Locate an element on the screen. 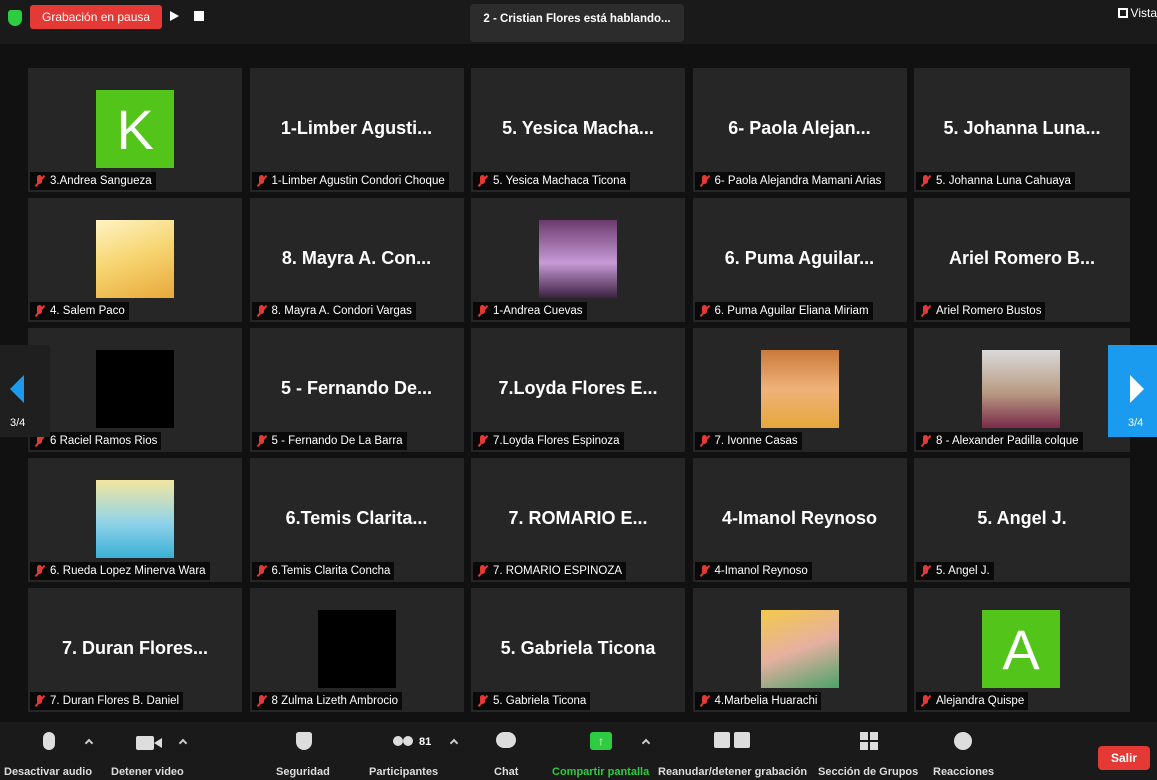 The height and width of the screenshot is (780, 1157). record-button: Reanudar/detener grabación is located at coordinates (736, 751).